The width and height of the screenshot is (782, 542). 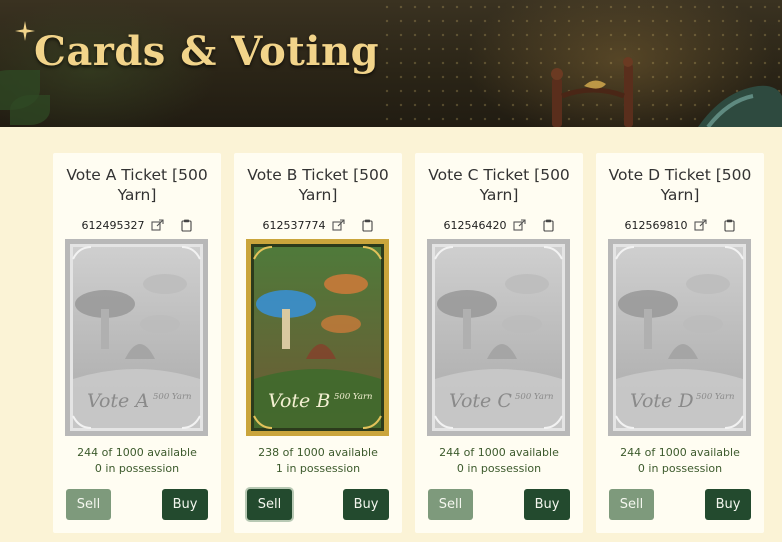 I want to click on card-artwork: Vote D 500 Yarn, so click(x=679, y=337).